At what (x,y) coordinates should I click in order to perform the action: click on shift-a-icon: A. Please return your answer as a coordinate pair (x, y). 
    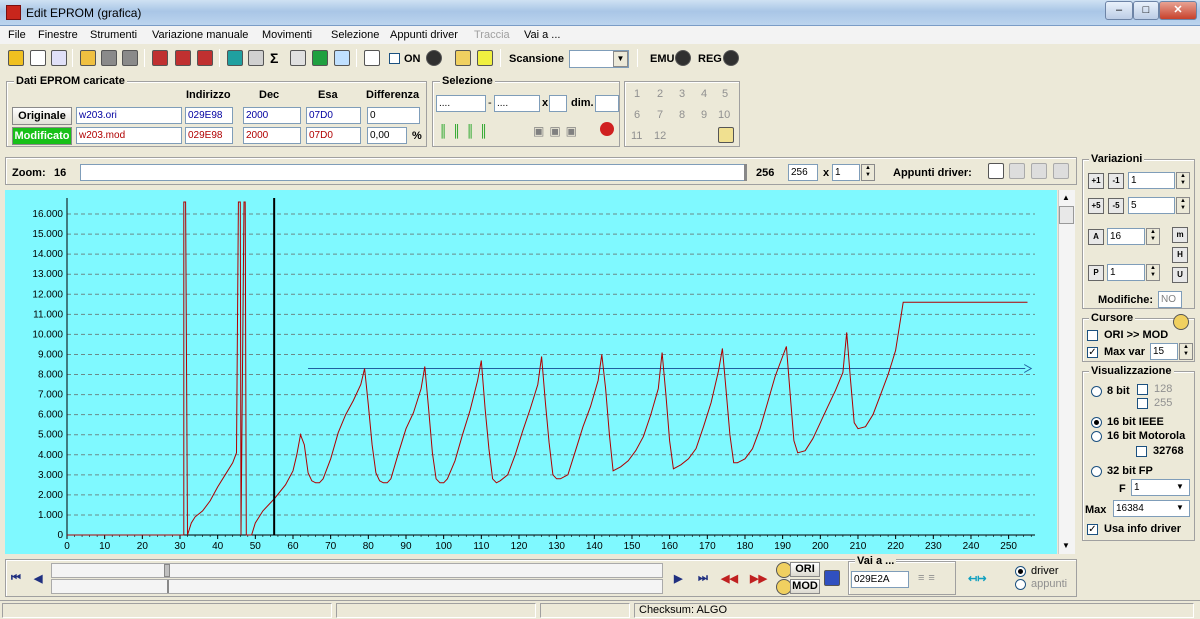
    Looking at the image, I should click on (1096, 237).